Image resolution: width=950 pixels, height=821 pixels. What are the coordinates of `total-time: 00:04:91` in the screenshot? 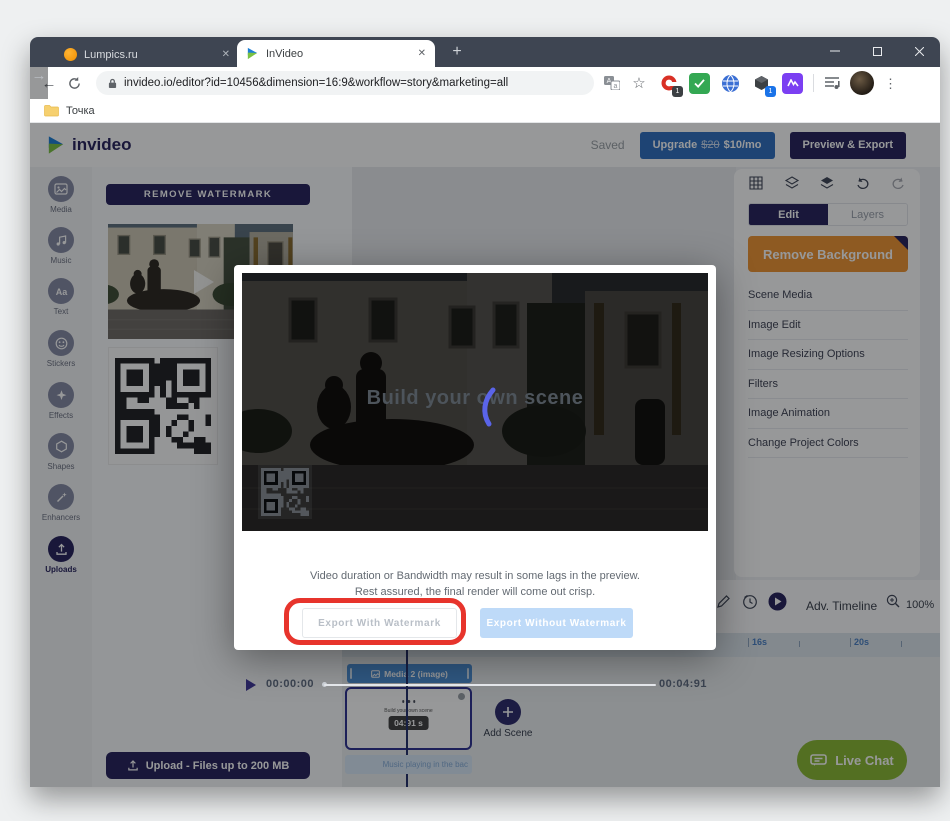 It's located at (682, 684).